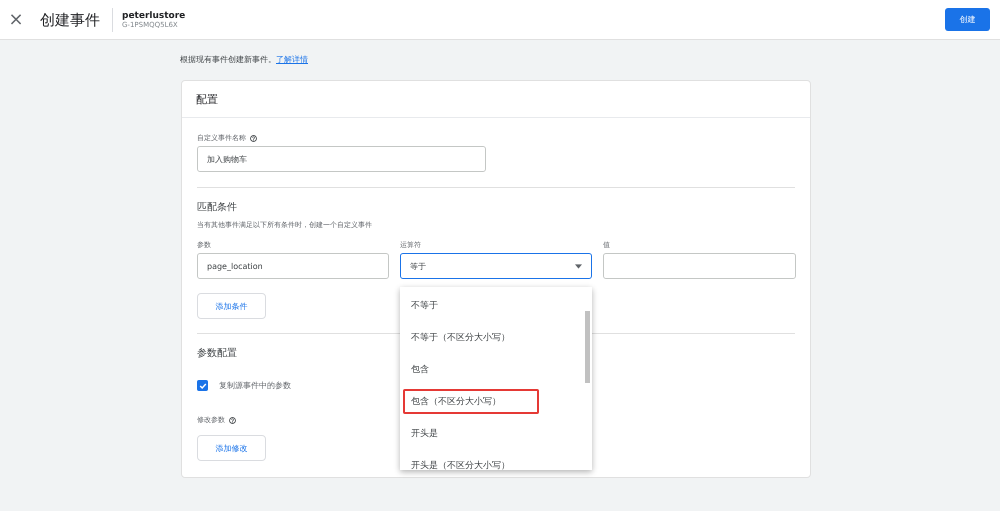 The height and width of the screenshot is (511, 1000). I want to click on page-title: 创建事件, so click(76, 20).